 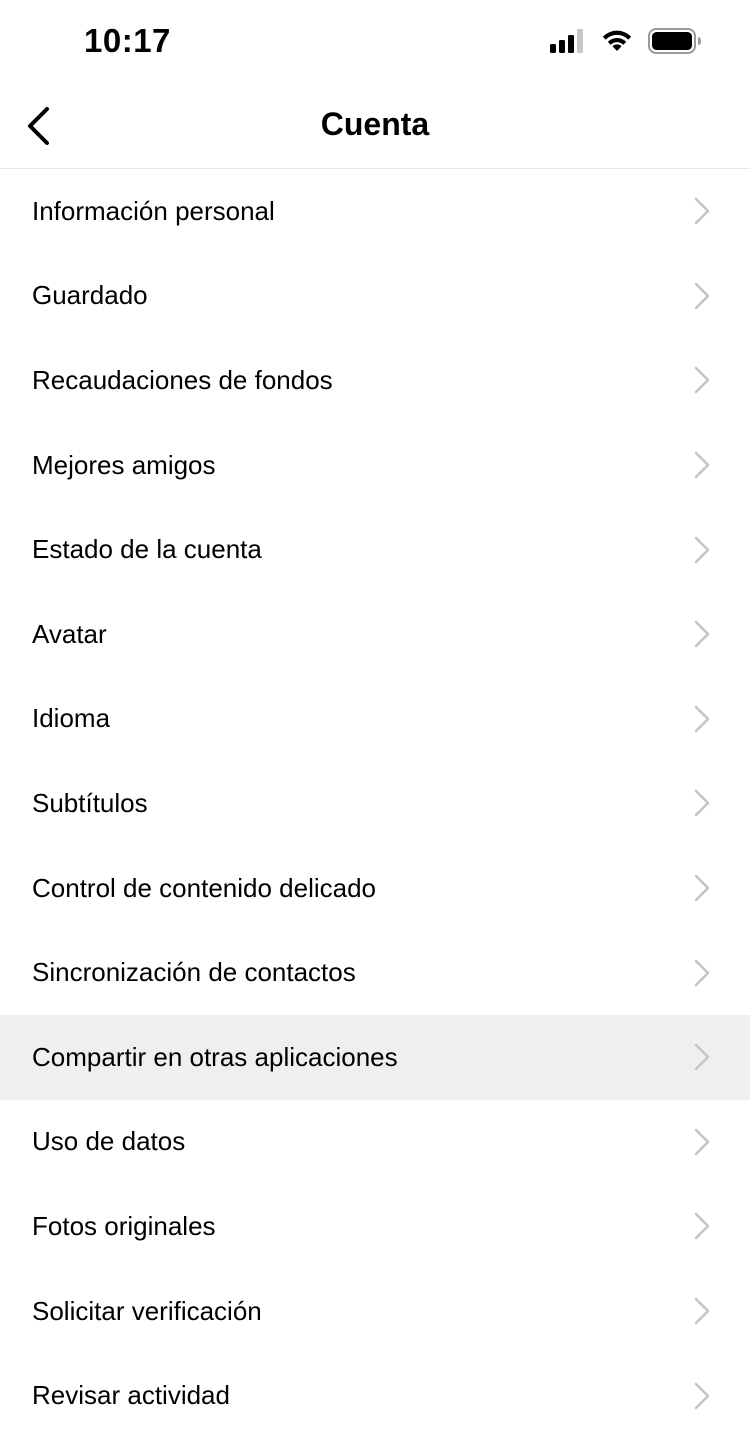 I want to click on menu-item-label: Sincronización de contactos, so click(x=194, y=972).